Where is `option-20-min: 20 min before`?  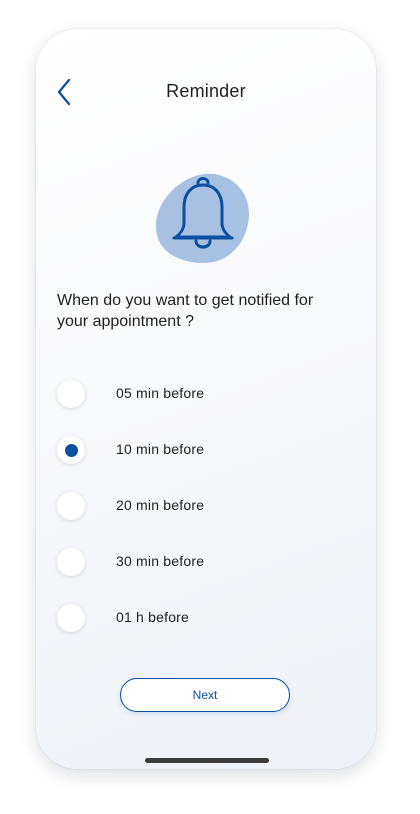 option-20-min: 20 min before is located at coordinates (207, 506).